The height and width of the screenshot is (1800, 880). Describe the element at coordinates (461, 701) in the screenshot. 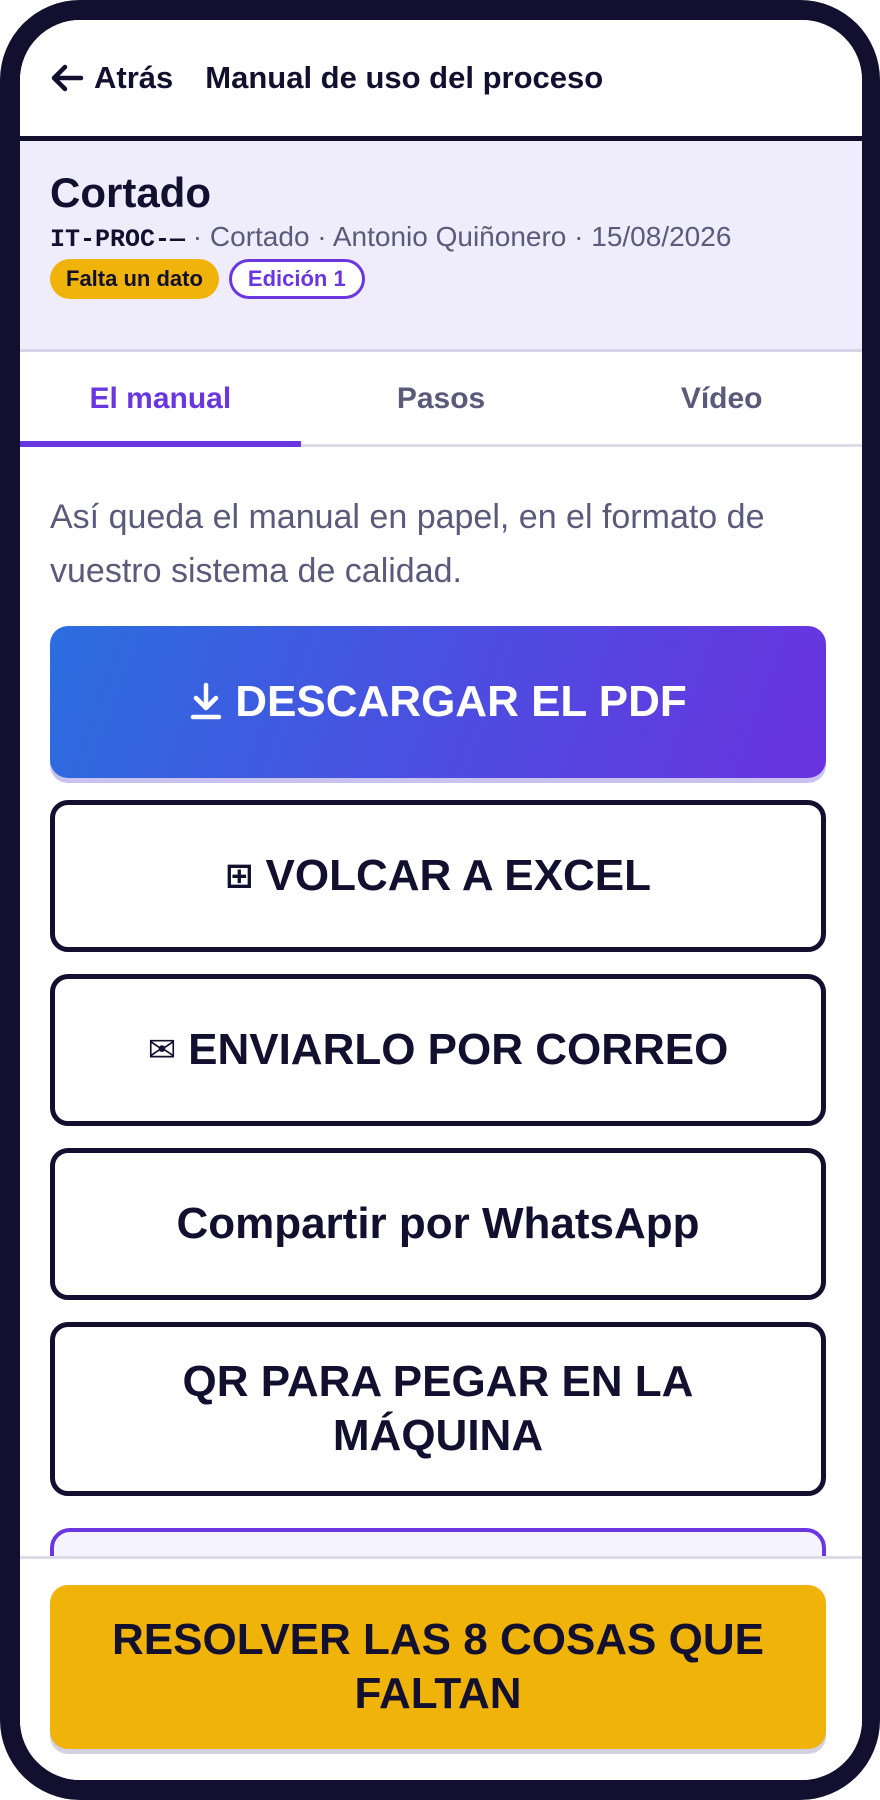

I see `download-pdf-label: DESCARGAR EL PDF` at that location.